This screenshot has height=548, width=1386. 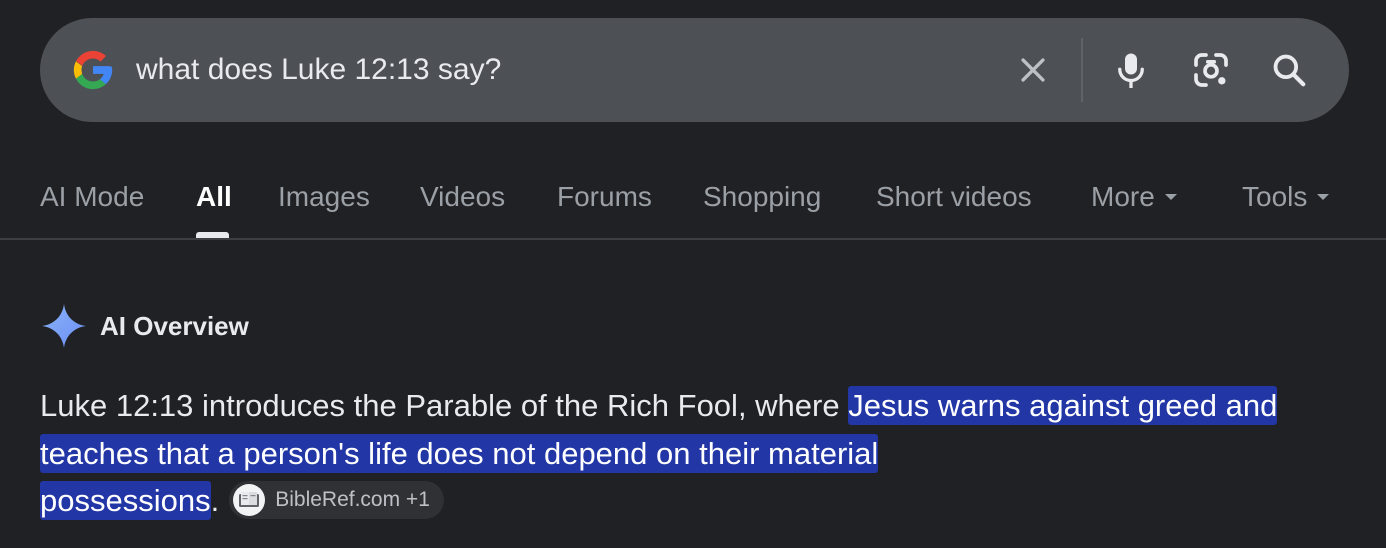 What do you see at coordinates (1289, 70) in the screenshot?
I see `search-icon` at bounding box center [1289, 70].